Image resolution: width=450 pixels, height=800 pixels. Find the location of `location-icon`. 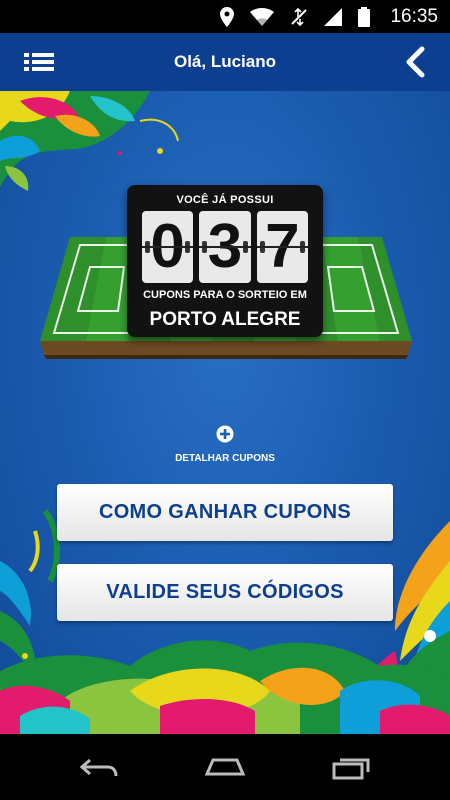

location-icon is located at coordinates (227, 17).